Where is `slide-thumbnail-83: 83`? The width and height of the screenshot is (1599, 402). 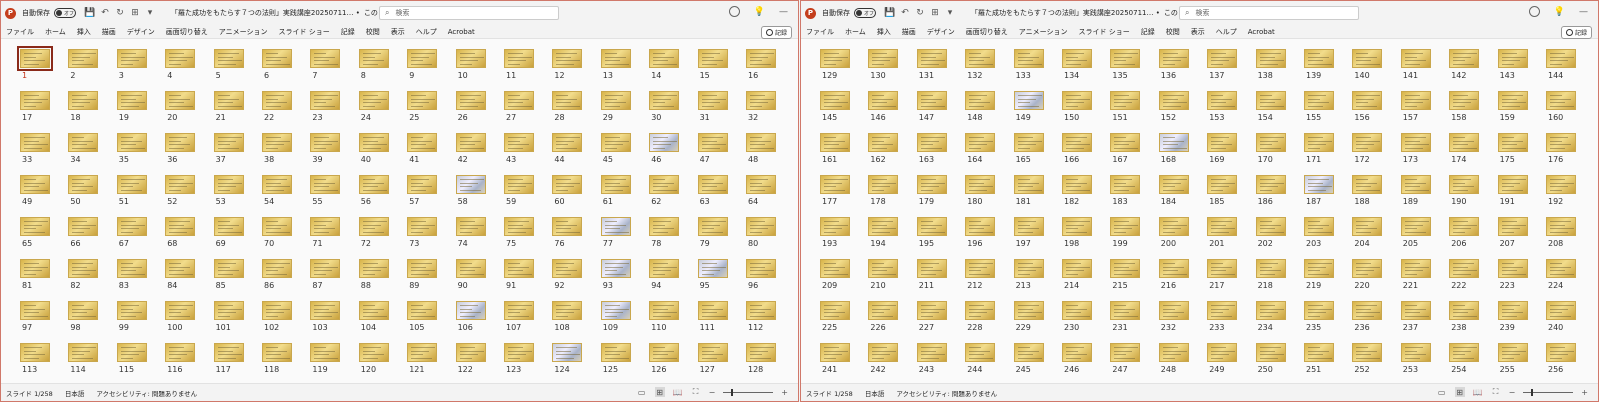
slide-thumbnail-83: 83 is located at coordinates (140, 280).